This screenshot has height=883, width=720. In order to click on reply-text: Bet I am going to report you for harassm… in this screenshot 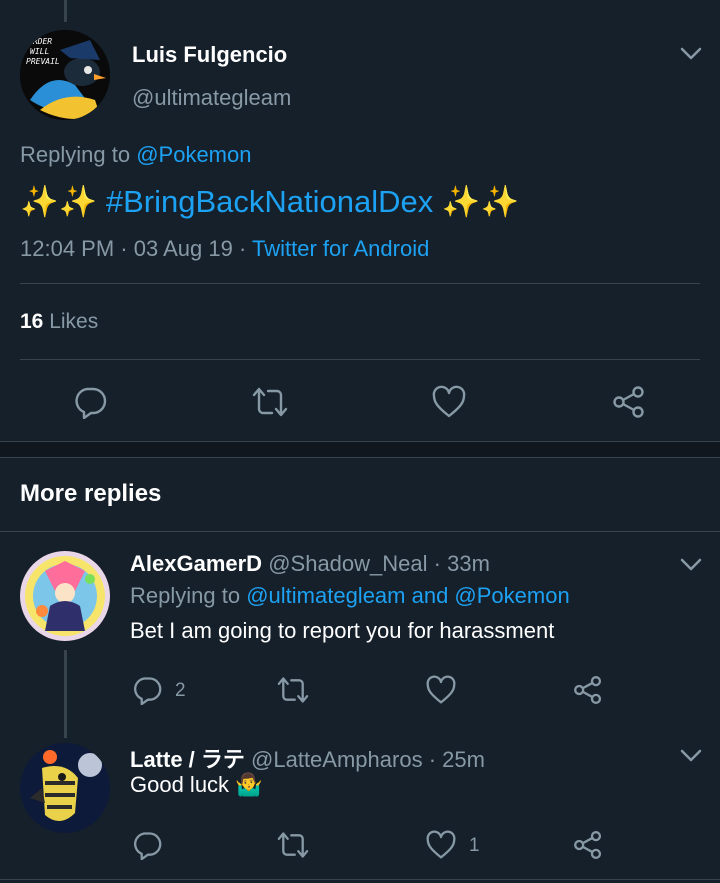, I will do `click(342, 630)`.